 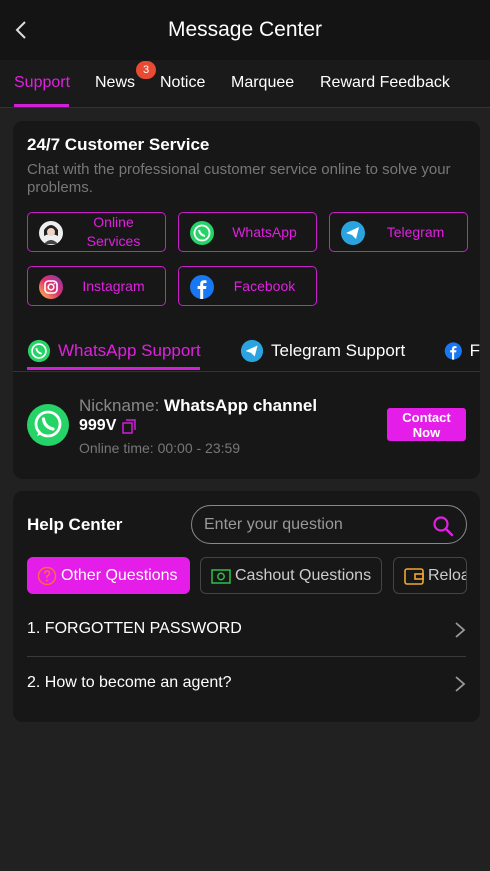 I want to click on category-cashout-questions: Cashout Questions, so click(x=291, y=575).